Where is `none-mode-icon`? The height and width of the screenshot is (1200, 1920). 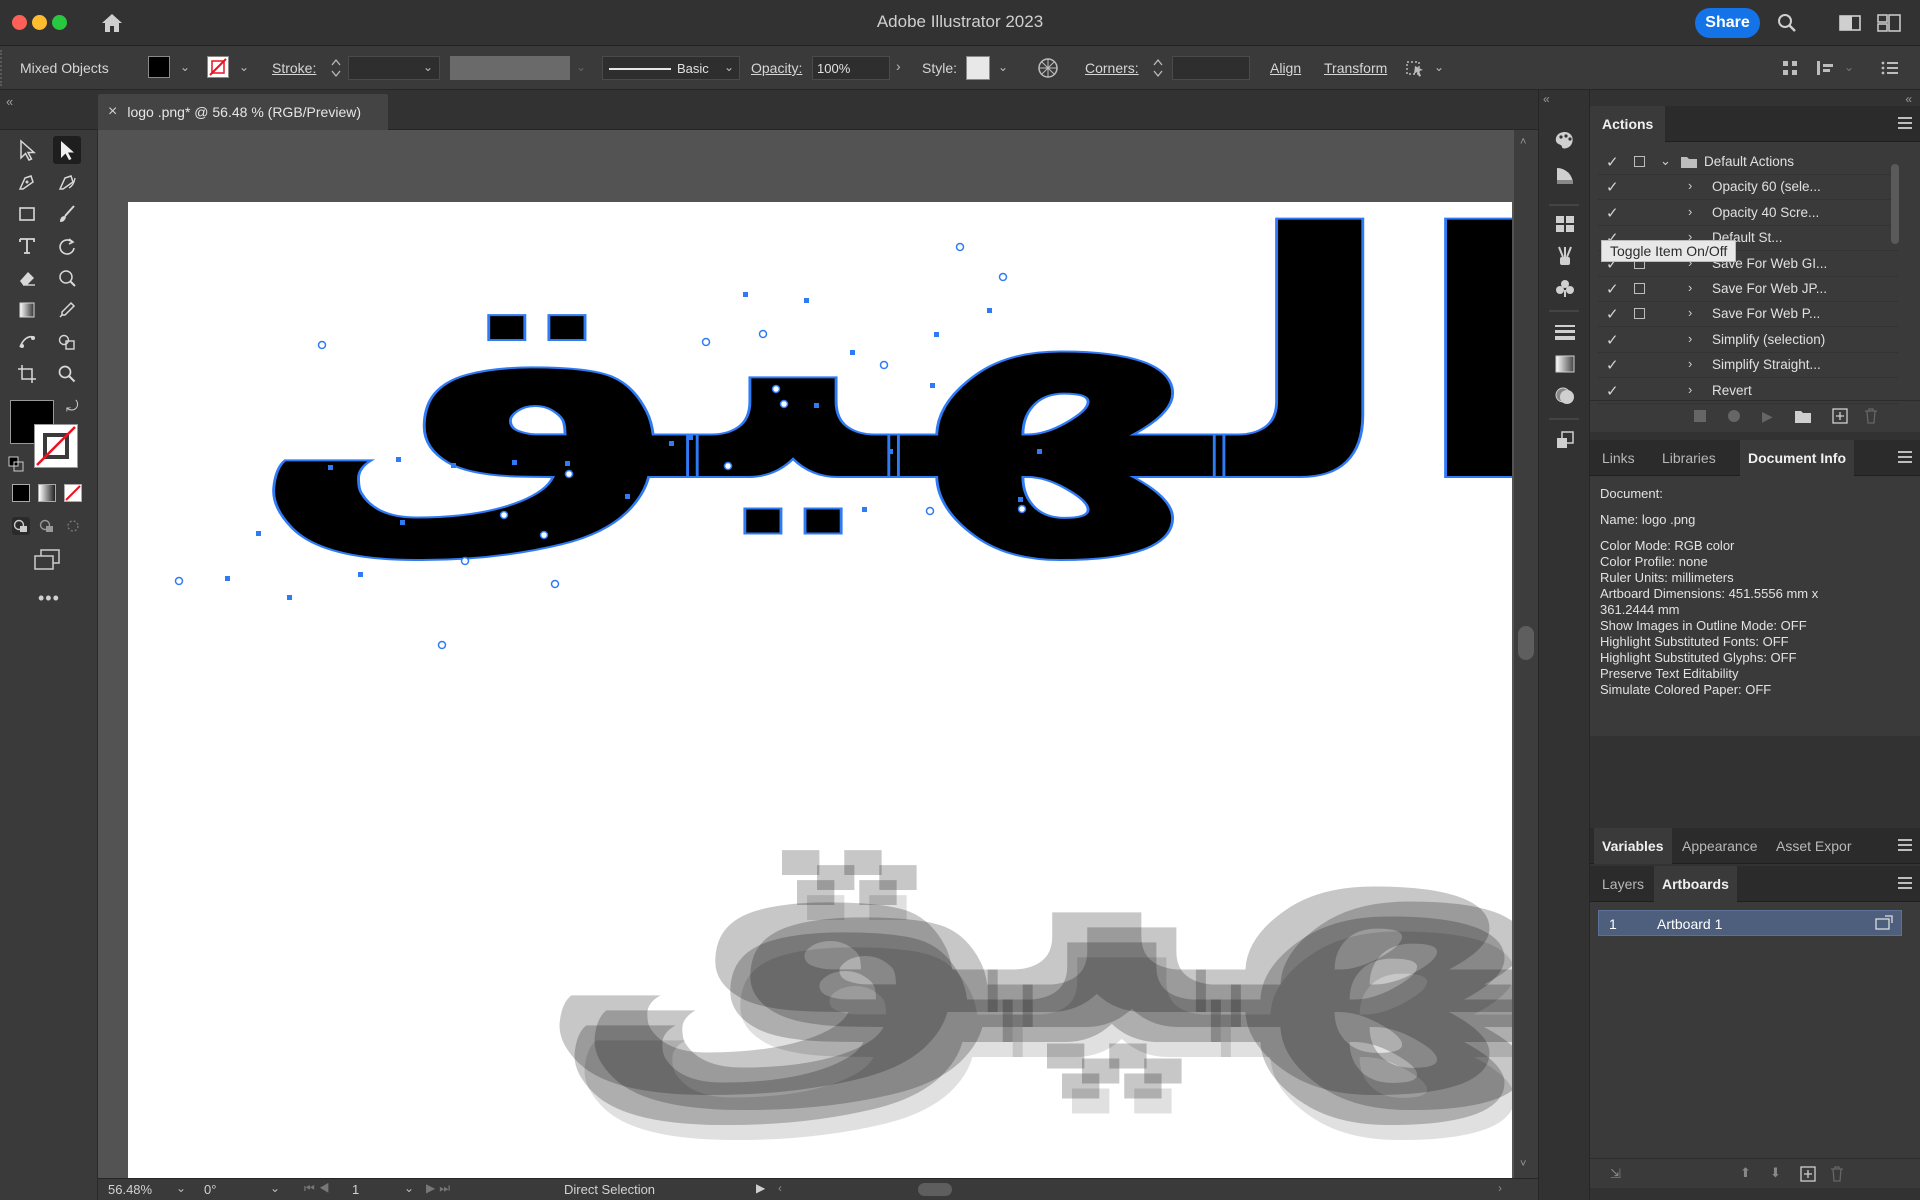 none-mode-icon is located at coordinates (73, 493).